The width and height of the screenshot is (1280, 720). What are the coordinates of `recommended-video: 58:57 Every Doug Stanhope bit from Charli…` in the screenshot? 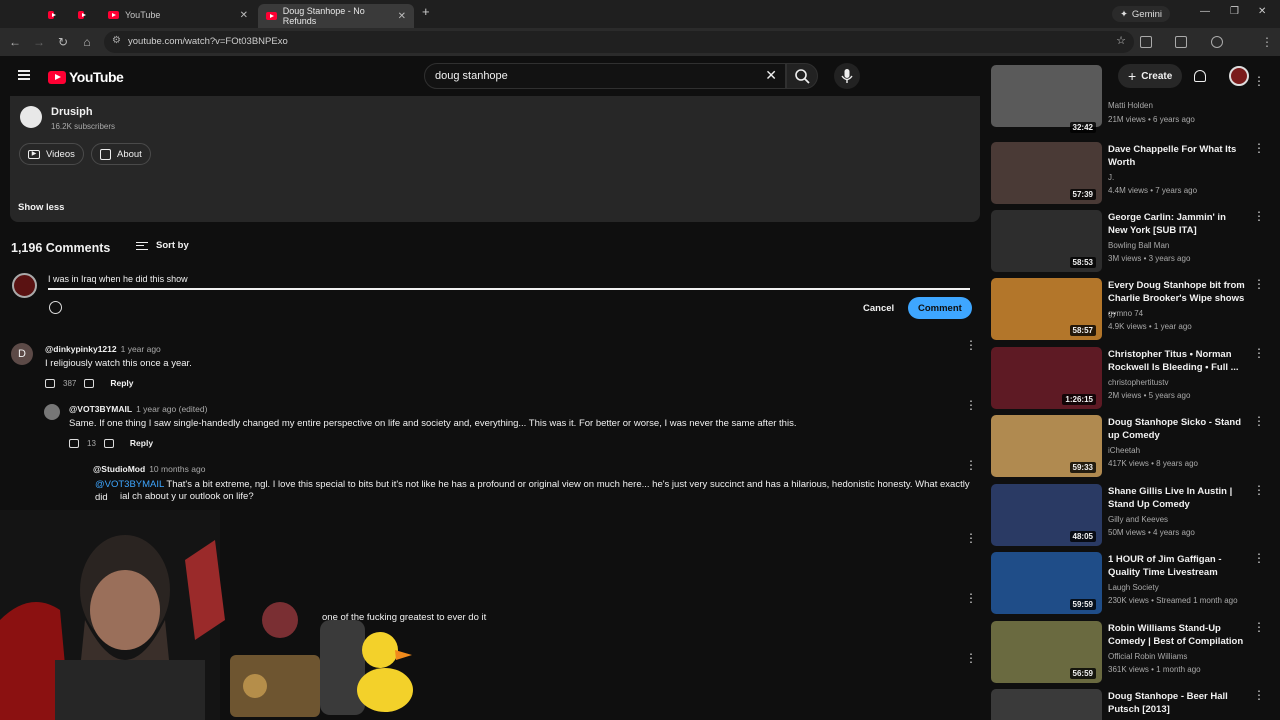 It's located at (1131, 309).